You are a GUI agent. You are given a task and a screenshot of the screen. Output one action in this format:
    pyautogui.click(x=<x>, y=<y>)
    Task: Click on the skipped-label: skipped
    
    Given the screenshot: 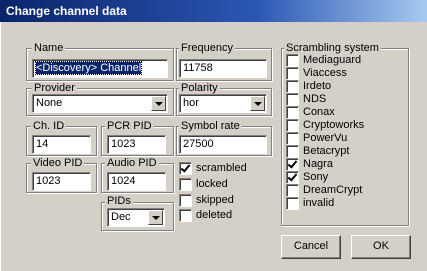 What is the action you would take?
    pyautogui.click(x=215, y=200)
    